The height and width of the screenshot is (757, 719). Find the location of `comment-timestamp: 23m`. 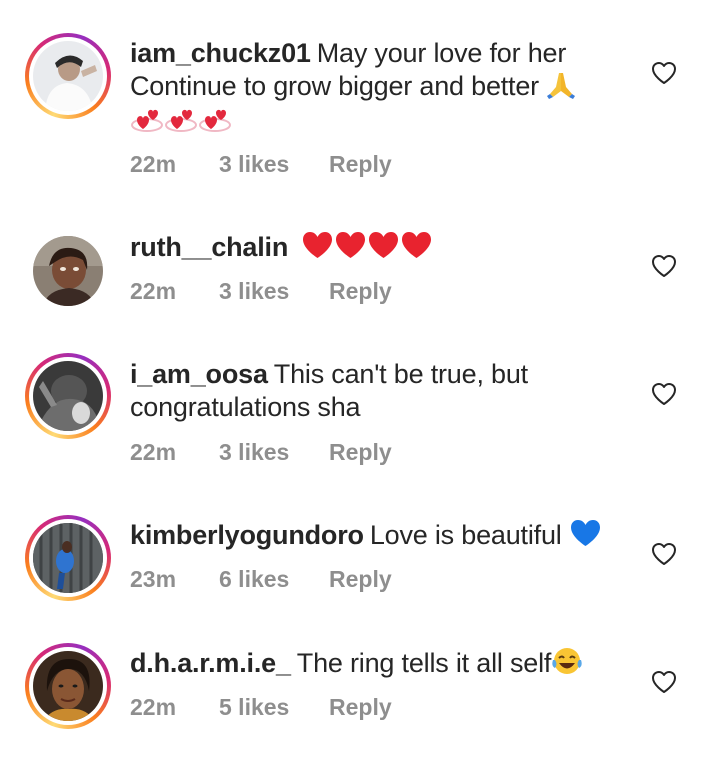

comment-timestamp: 23m is located at coordinates (153, 579).